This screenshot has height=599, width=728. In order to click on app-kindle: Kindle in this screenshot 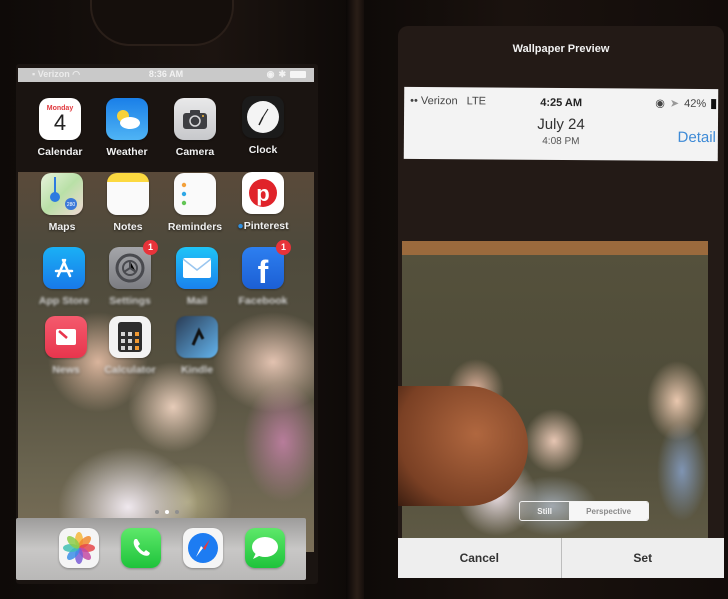, I will do `click(197, 346)`.